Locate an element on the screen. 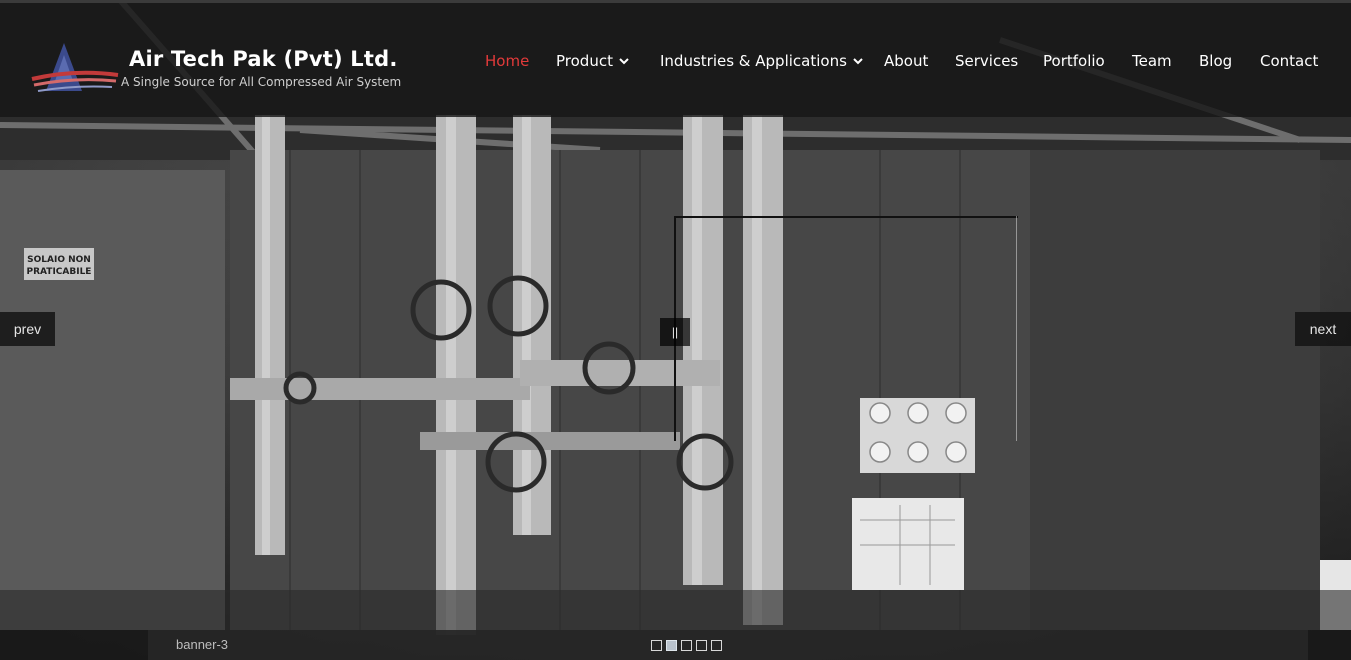 The image size is (1351, 660). nav-blog: Blog is located at coordinates (1215, 61).